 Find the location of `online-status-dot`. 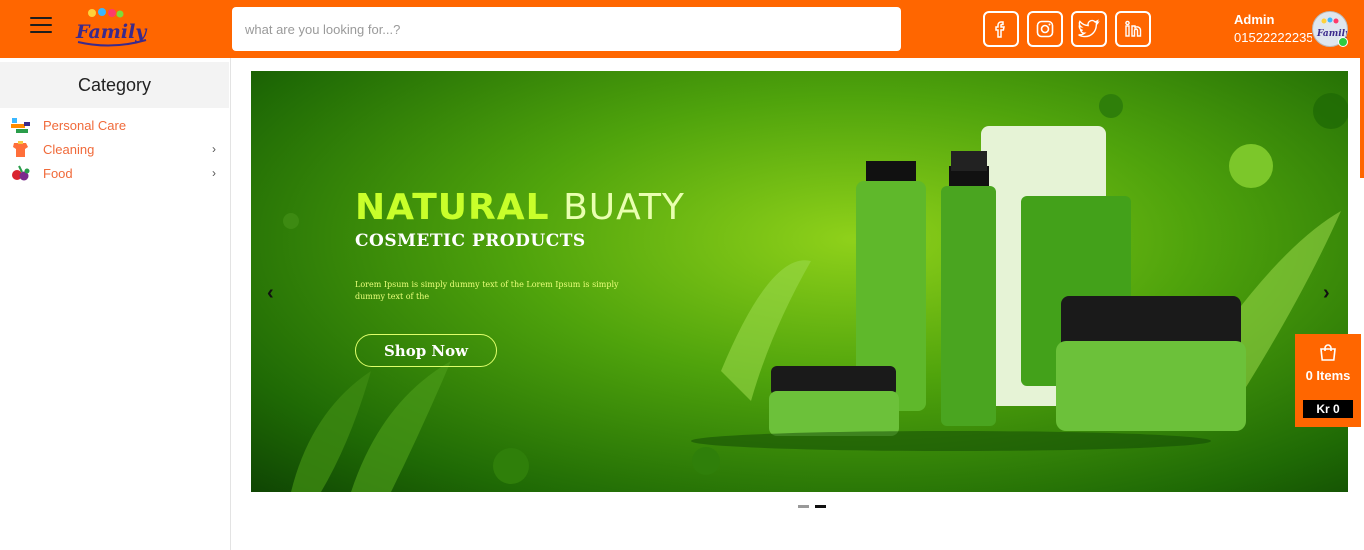

online-status-dot is located at coordinates (1343, 42).